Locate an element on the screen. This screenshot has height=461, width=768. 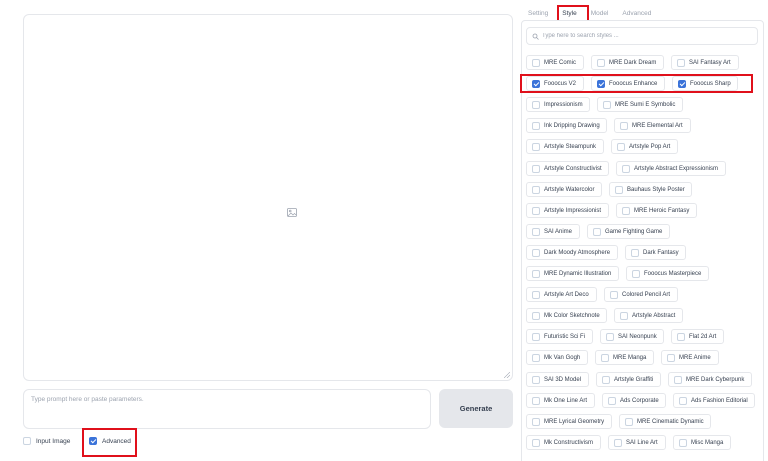
input-image-checkbox: Input Image is located at coordinates (46, 441).